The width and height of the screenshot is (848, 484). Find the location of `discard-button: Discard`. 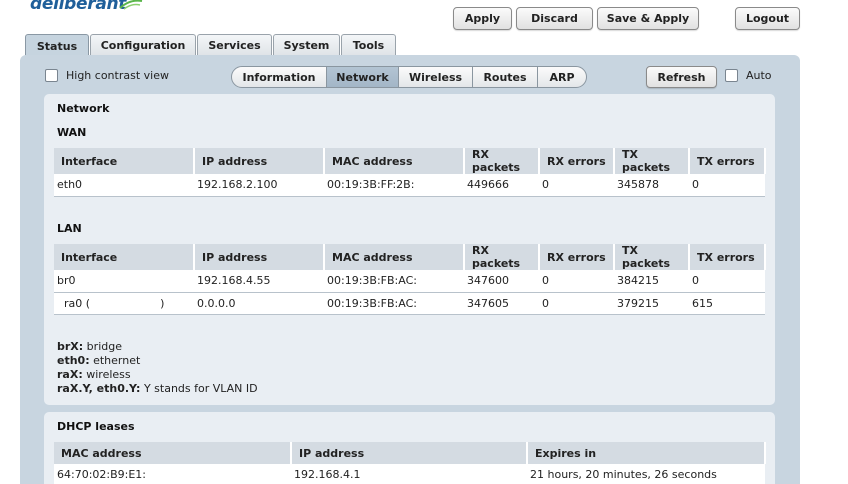

discard-button: Discard is located at coordinates (554, 18).